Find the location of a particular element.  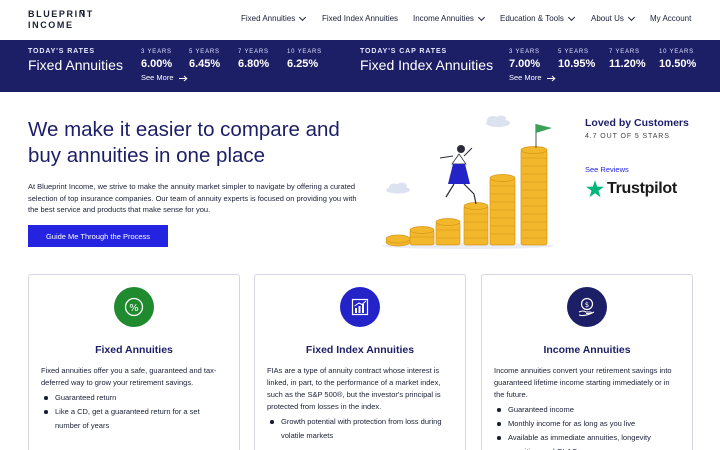

growth-chart-glyph is located at coordinates (360, 307).